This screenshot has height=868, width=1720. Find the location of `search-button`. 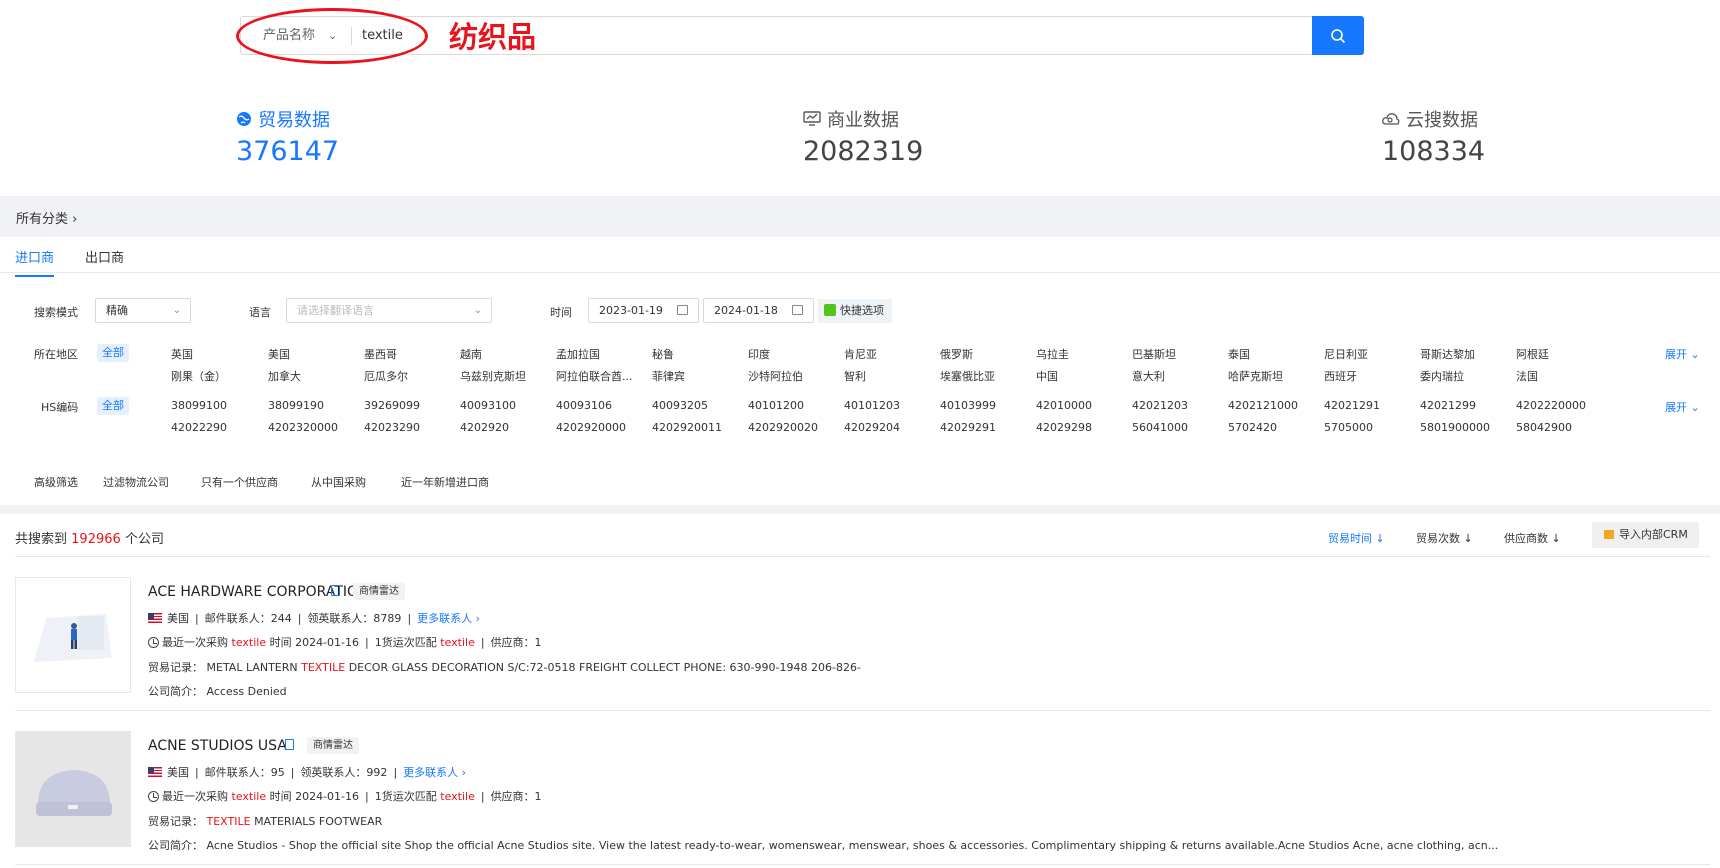

search-button is located at coordinates (1338, 35).